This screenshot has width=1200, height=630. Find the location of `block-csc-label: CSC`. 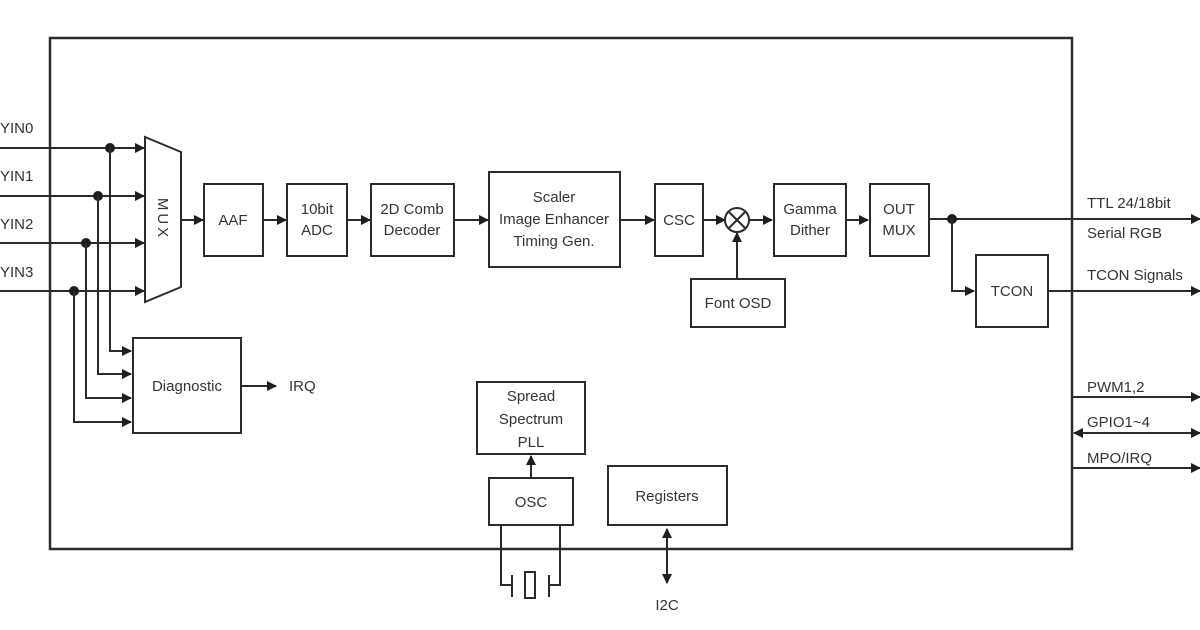

block-csc-label: CSC is located at coordinates (679, 220).